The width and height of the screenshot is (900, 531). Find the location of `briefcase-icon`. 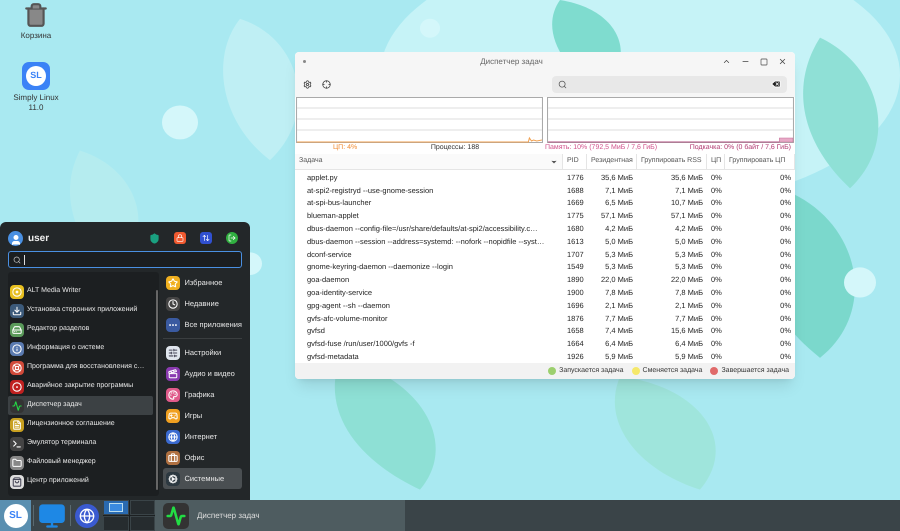

briefcase-icon is located at coordinates (173, 457).